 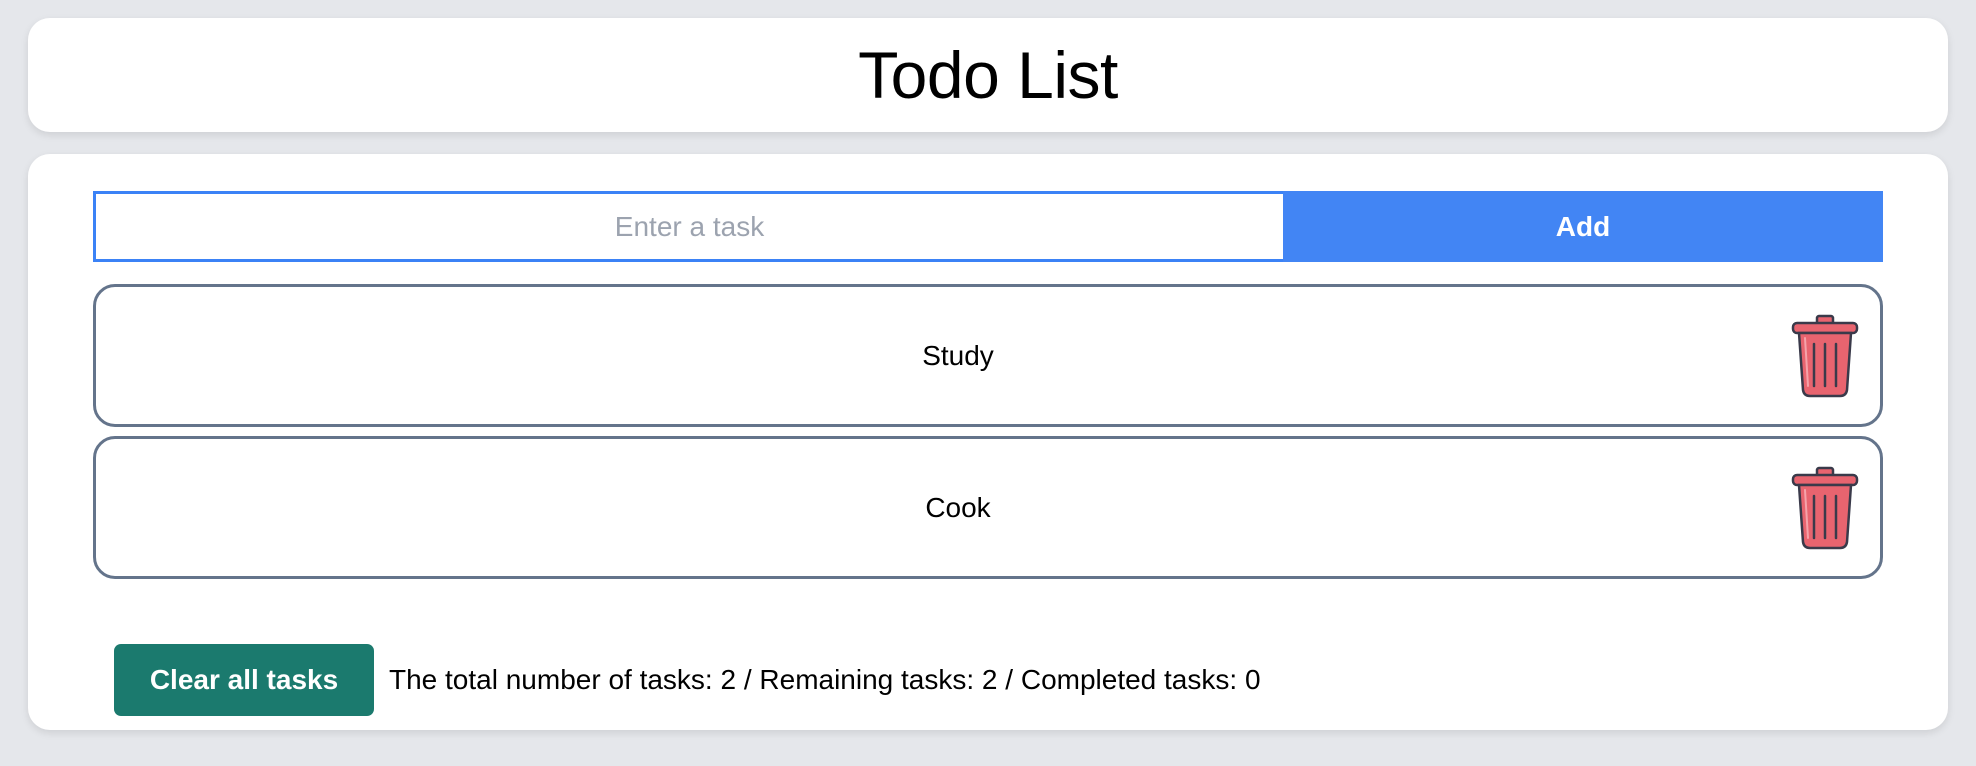 I want to click on add-button: Add, so click(x=1583, y=226).